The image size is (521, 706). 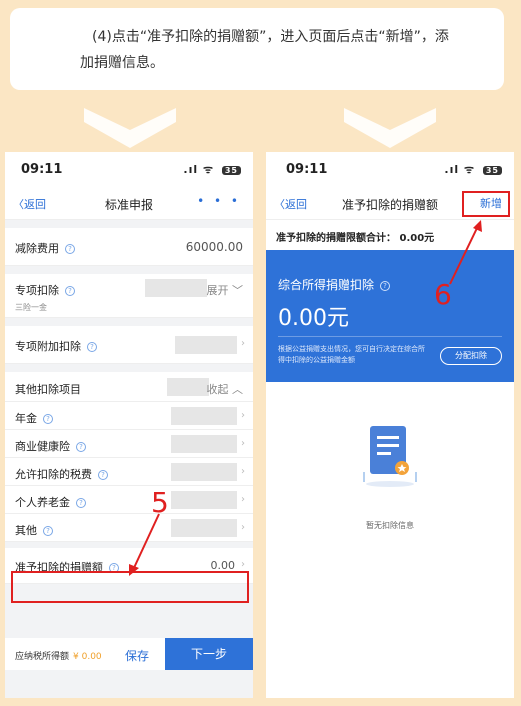 What do you see at coordinates (209, 654) in the screenshot?
I see `next-step-button: 下一步` at bounding box center [209, 654].